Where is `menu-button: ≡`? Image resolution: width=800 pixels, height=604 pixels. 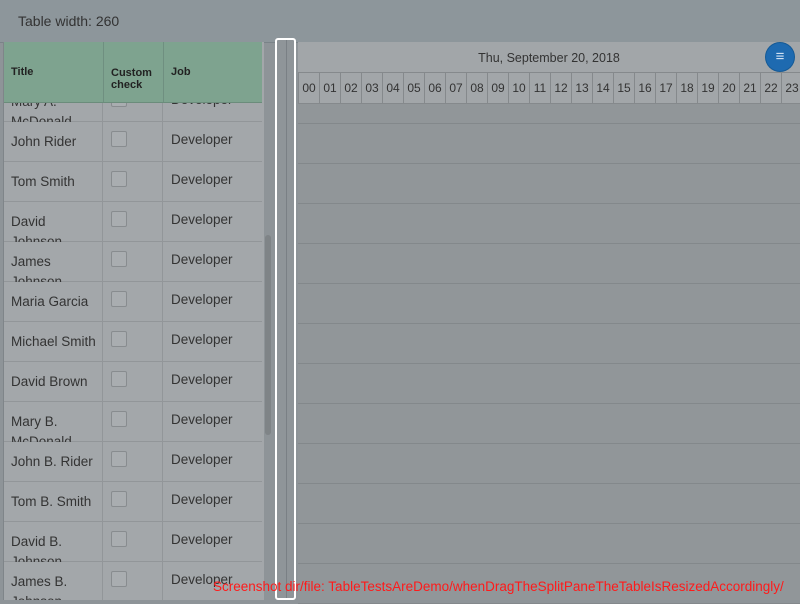 menu-button: ≡ is located at coordinates (780, 57).